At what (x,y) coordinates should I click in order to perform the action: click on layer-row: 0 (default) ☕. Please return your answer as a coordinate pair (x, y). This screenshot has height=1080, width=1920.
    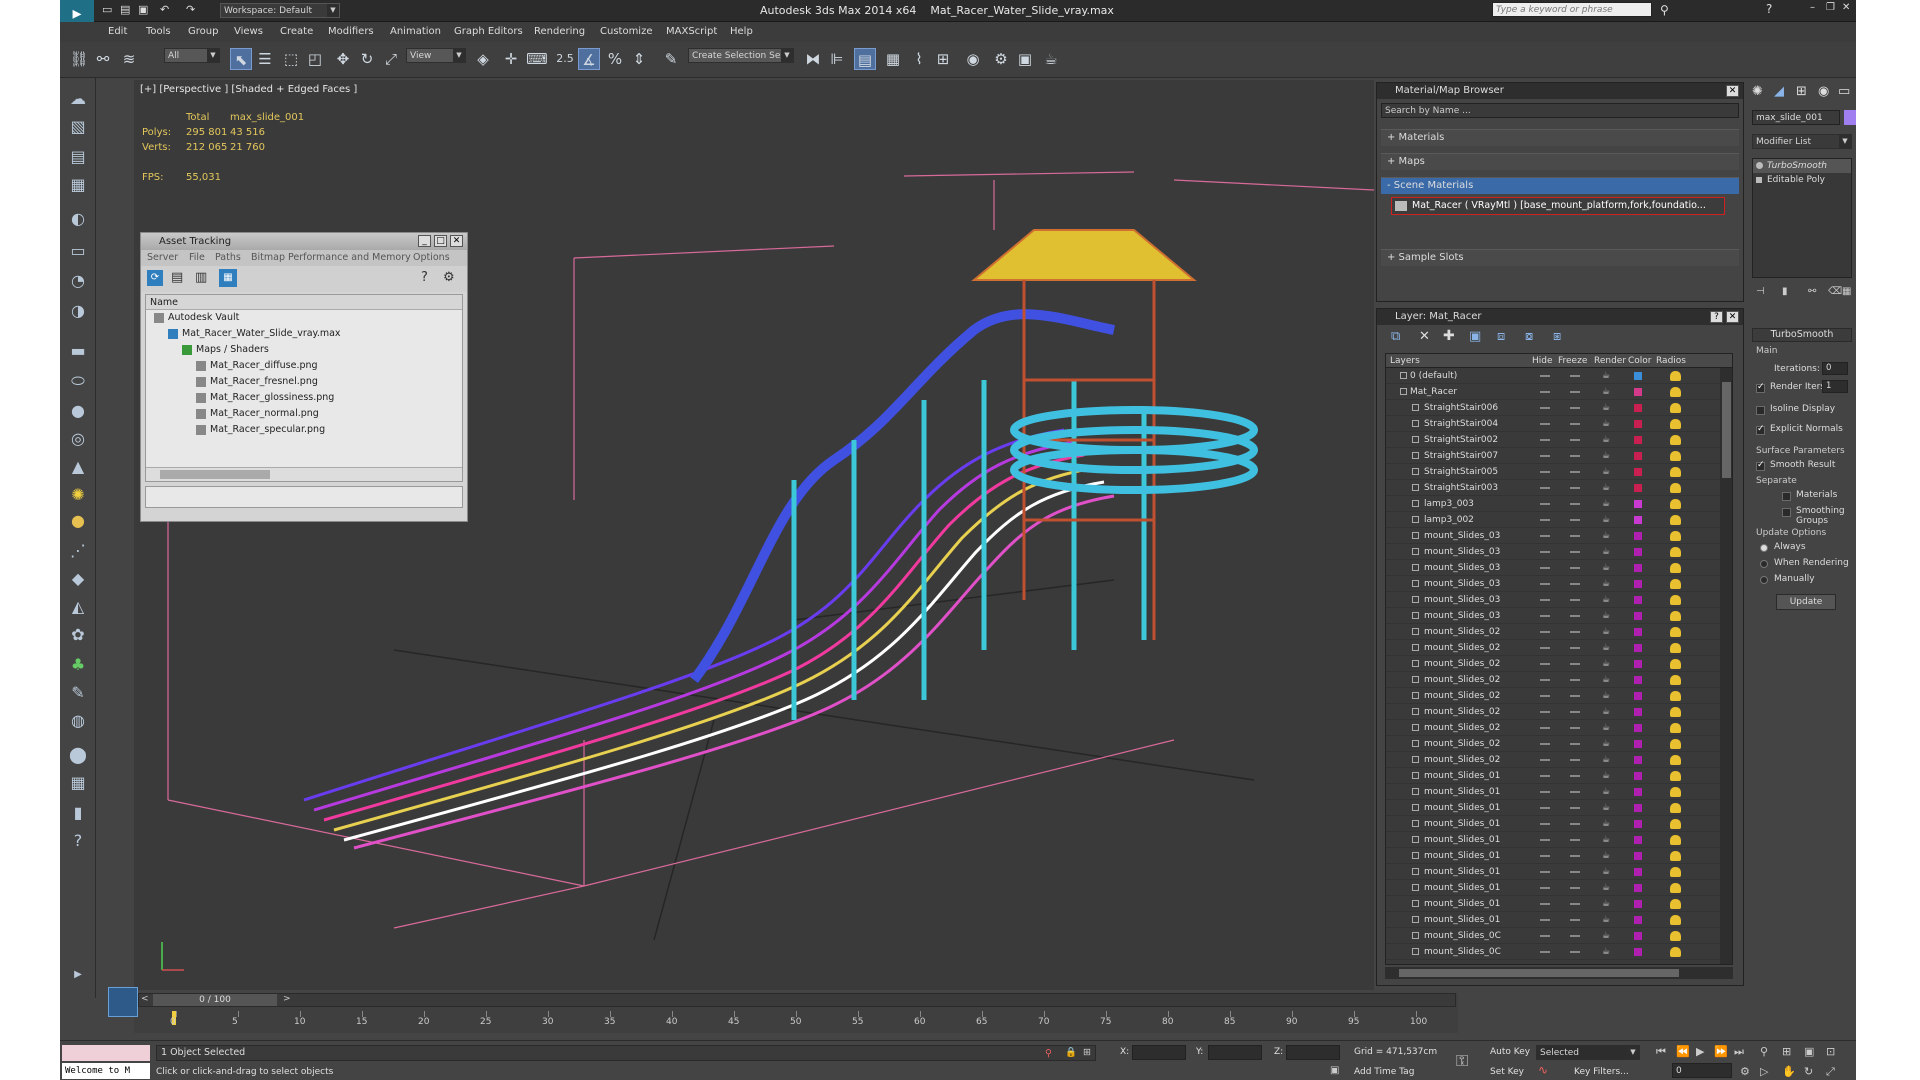
    Looking at the image, I should click on (1559, 376).